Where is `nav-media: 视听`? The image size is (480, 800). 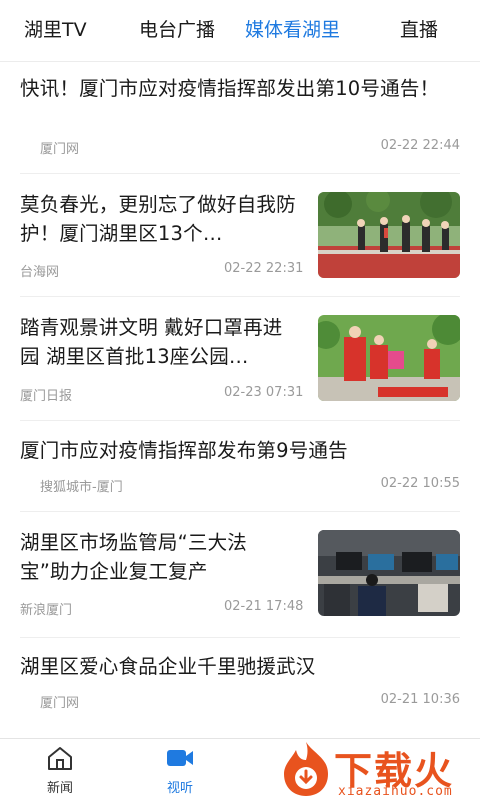 nav-media: 视听 is located at coordinates (180, 770).